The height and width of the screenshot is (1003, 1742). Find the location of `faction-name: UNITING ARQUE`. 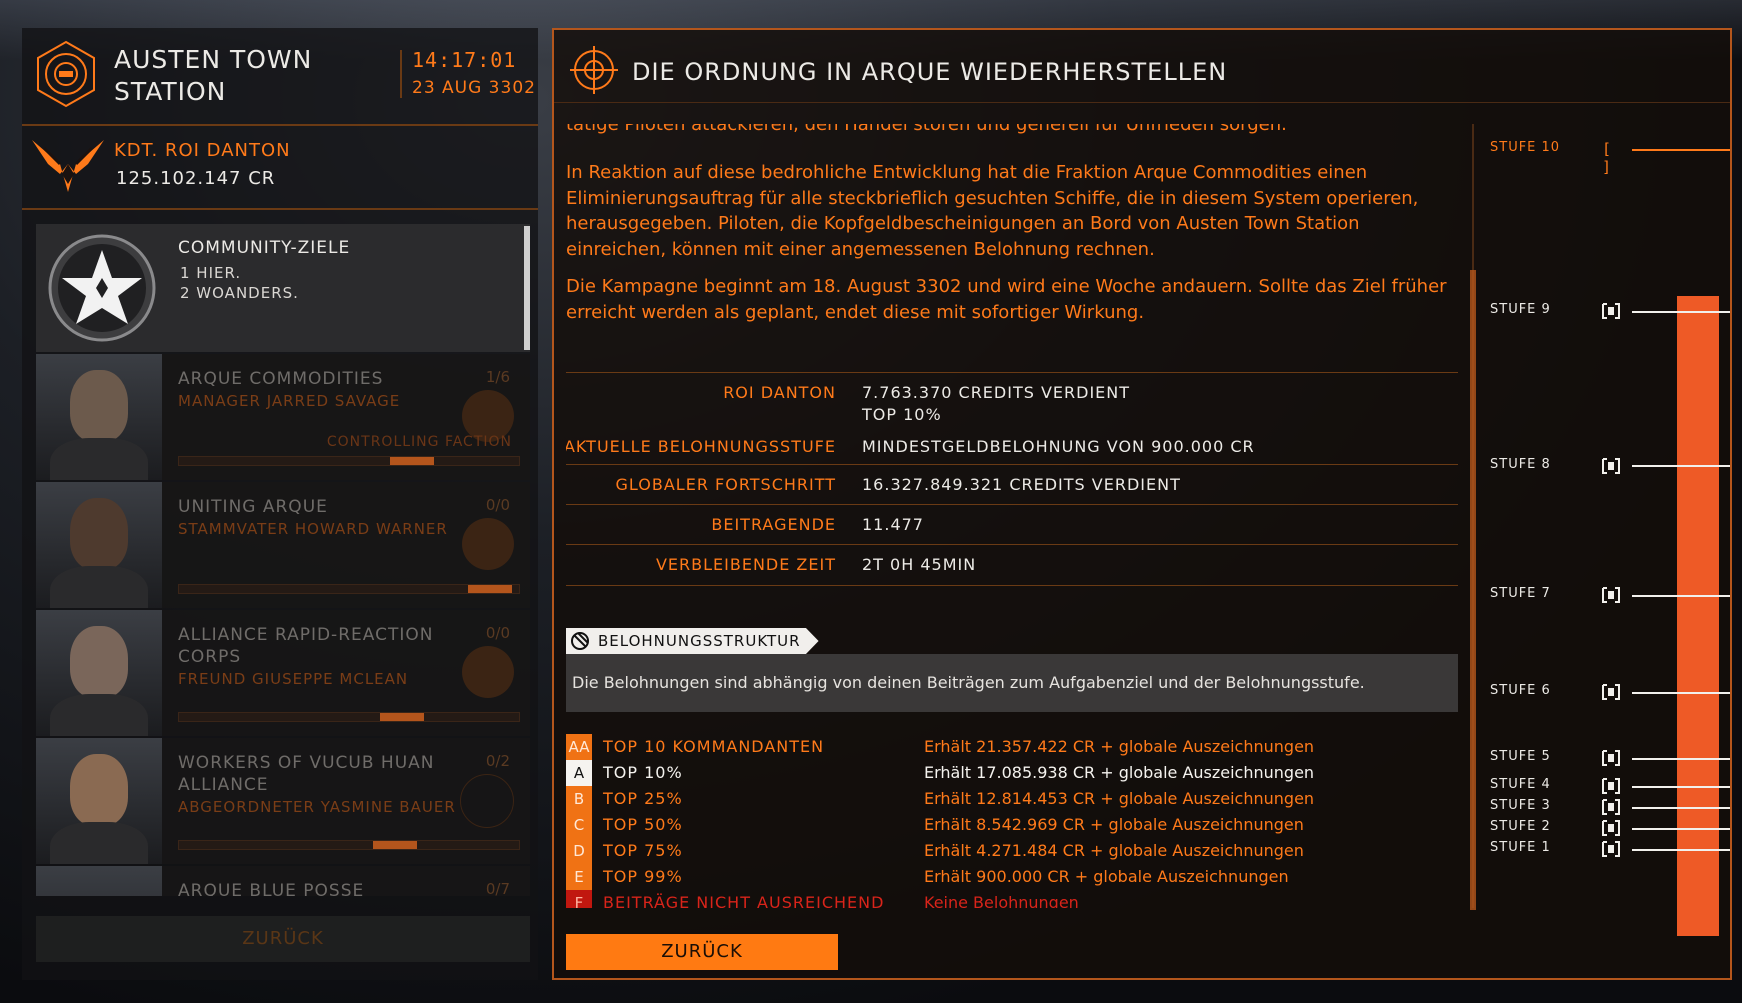

faction-name: UNITING ARQUE is located at coordinates (253, 507).